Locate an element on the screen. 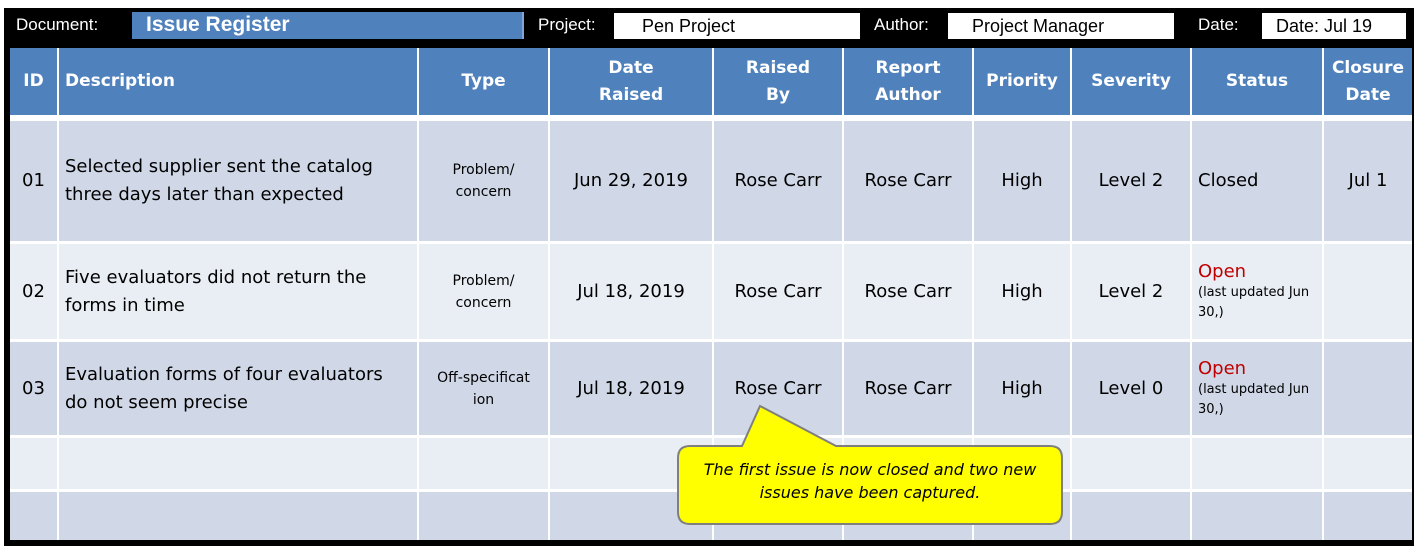  row4-type is located at coordinates (483, 463).